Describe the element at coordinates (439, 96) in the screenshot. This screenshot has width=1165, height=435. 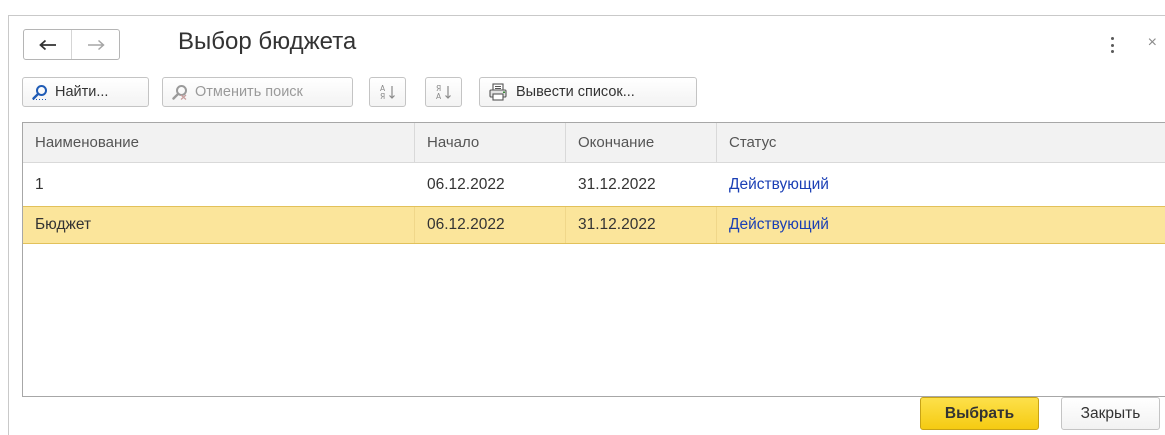
I see `svg-text: А` at that location.